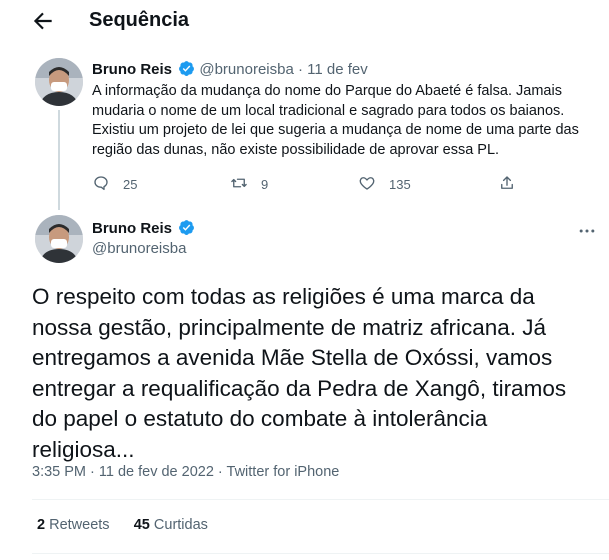  Describe the element at coordinates (304, 22) in the screenshot. I see `page-header: Sequência` at that location.